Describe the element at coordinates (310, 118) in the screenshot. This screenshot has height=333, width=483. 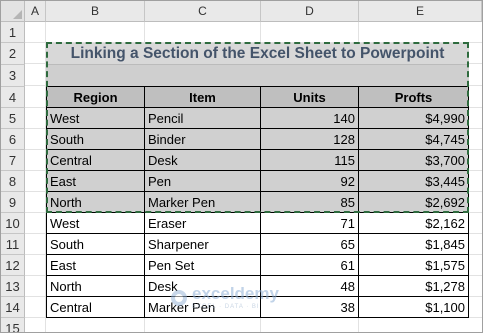
I see `table-cell-units: 140` at that location.